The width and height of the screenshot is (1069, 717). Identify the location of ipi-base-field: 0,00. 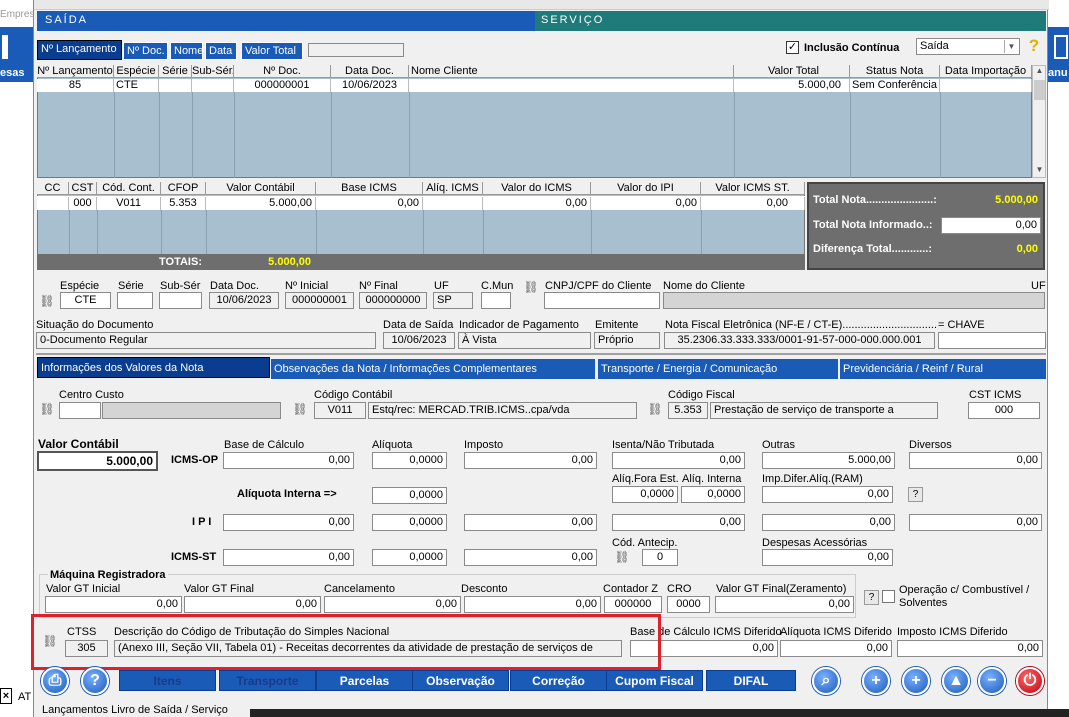
(288, 522).